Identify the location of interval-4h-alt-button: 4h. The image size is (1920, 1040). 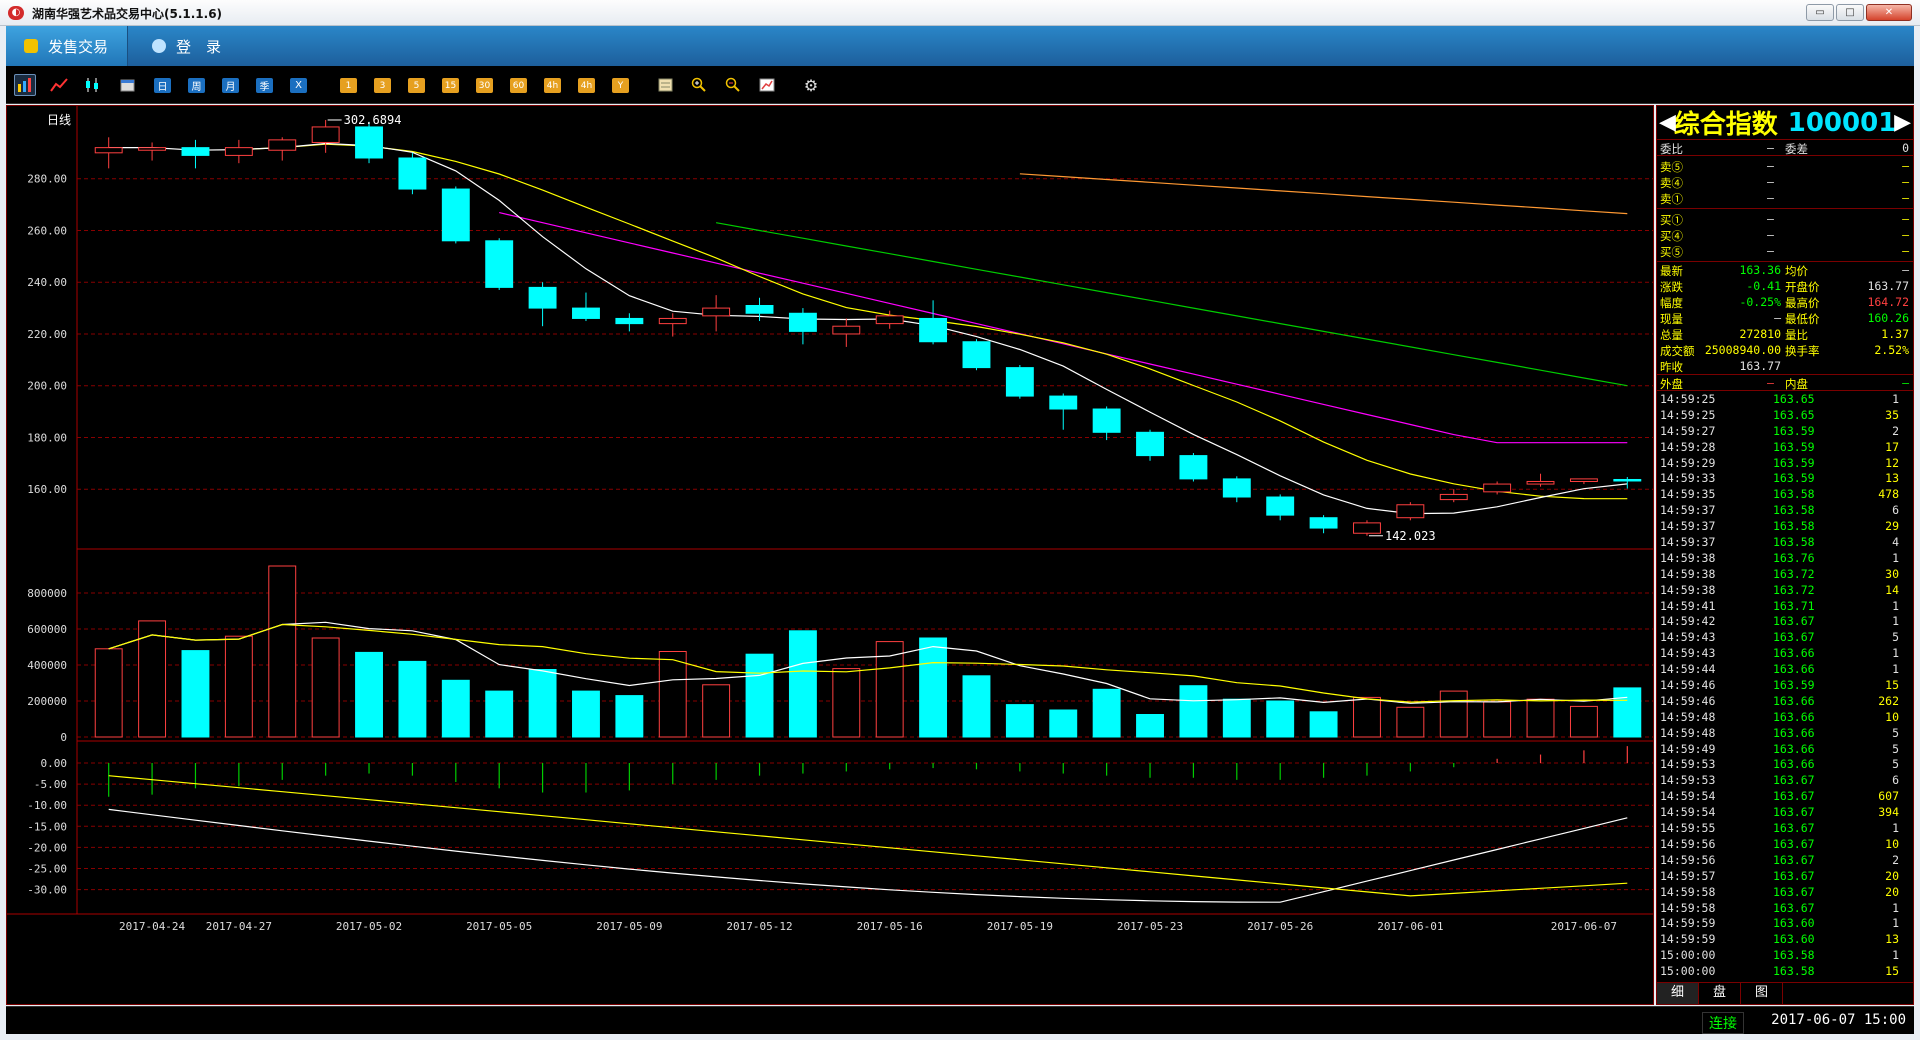
(586, 85).